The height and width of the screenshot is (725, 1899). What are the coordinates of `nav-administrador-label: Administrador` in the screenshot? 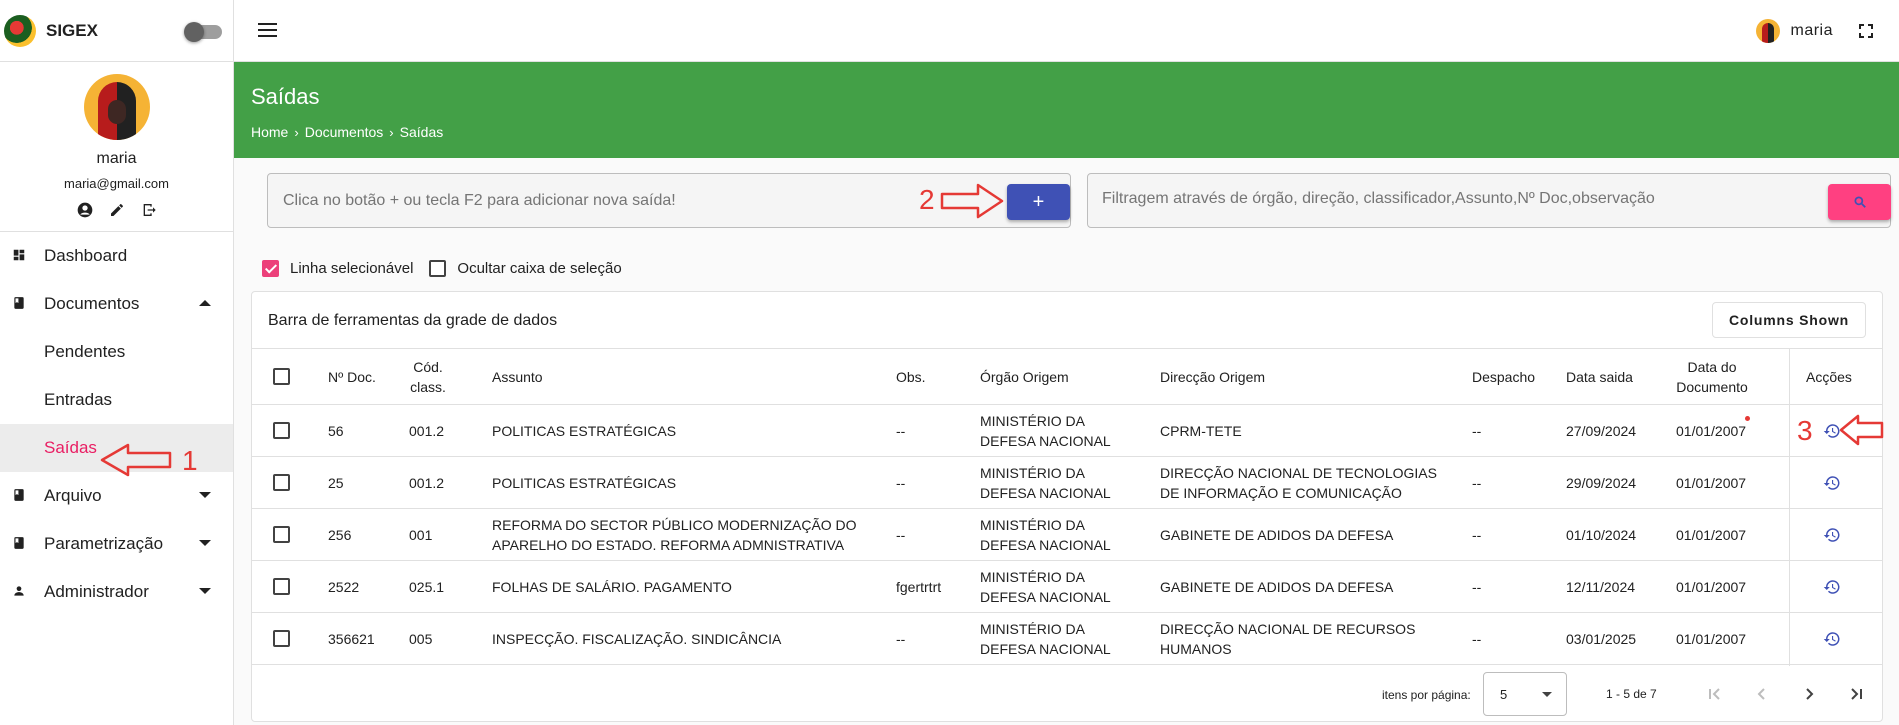 It's located at (96, 591).